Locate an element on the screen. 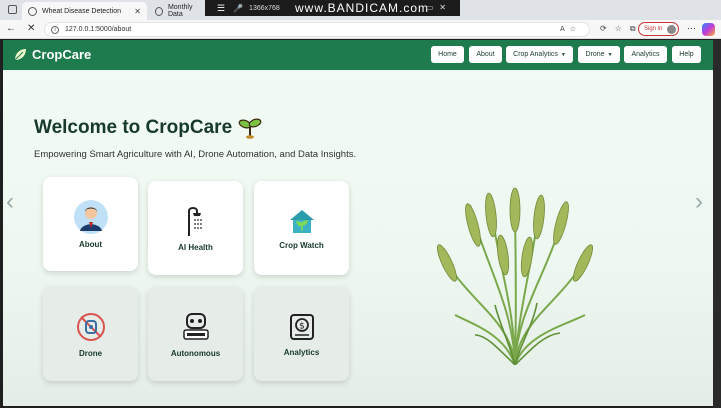 Image resolution: width=721 pixels, height=408 pixels. browser-tab: Monthly Data is located at coordinates (179, 11).